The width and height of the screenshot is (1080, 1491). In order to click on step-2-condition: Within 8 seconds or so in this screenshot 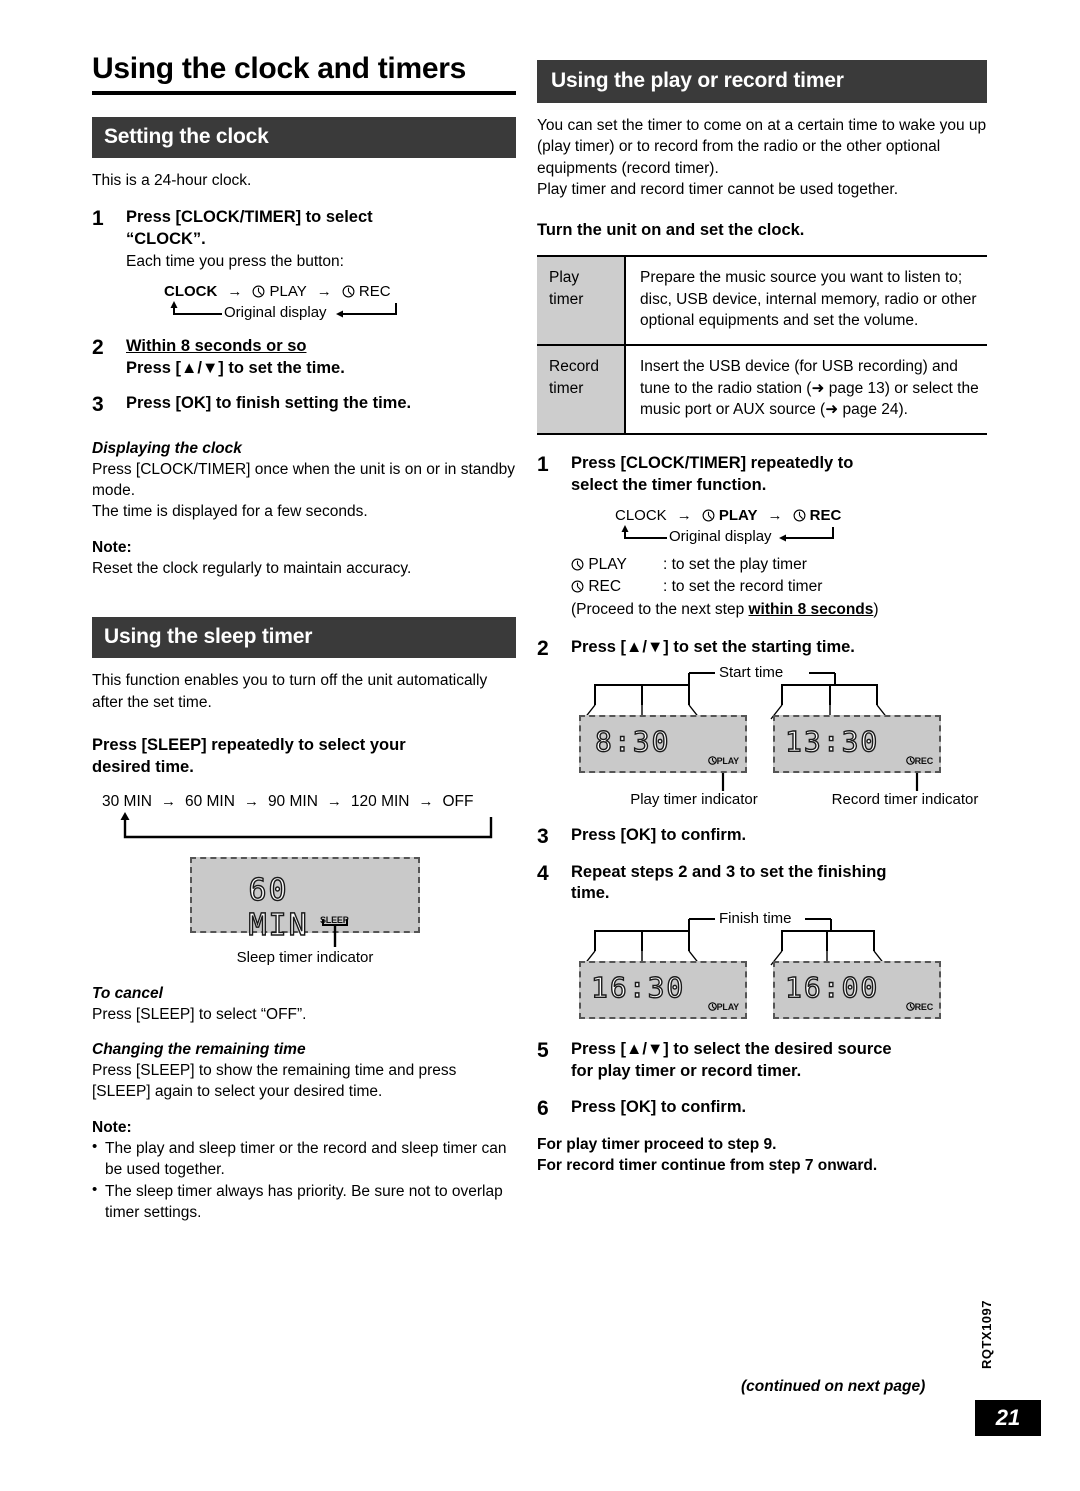, I will do `click(216, 345)`.